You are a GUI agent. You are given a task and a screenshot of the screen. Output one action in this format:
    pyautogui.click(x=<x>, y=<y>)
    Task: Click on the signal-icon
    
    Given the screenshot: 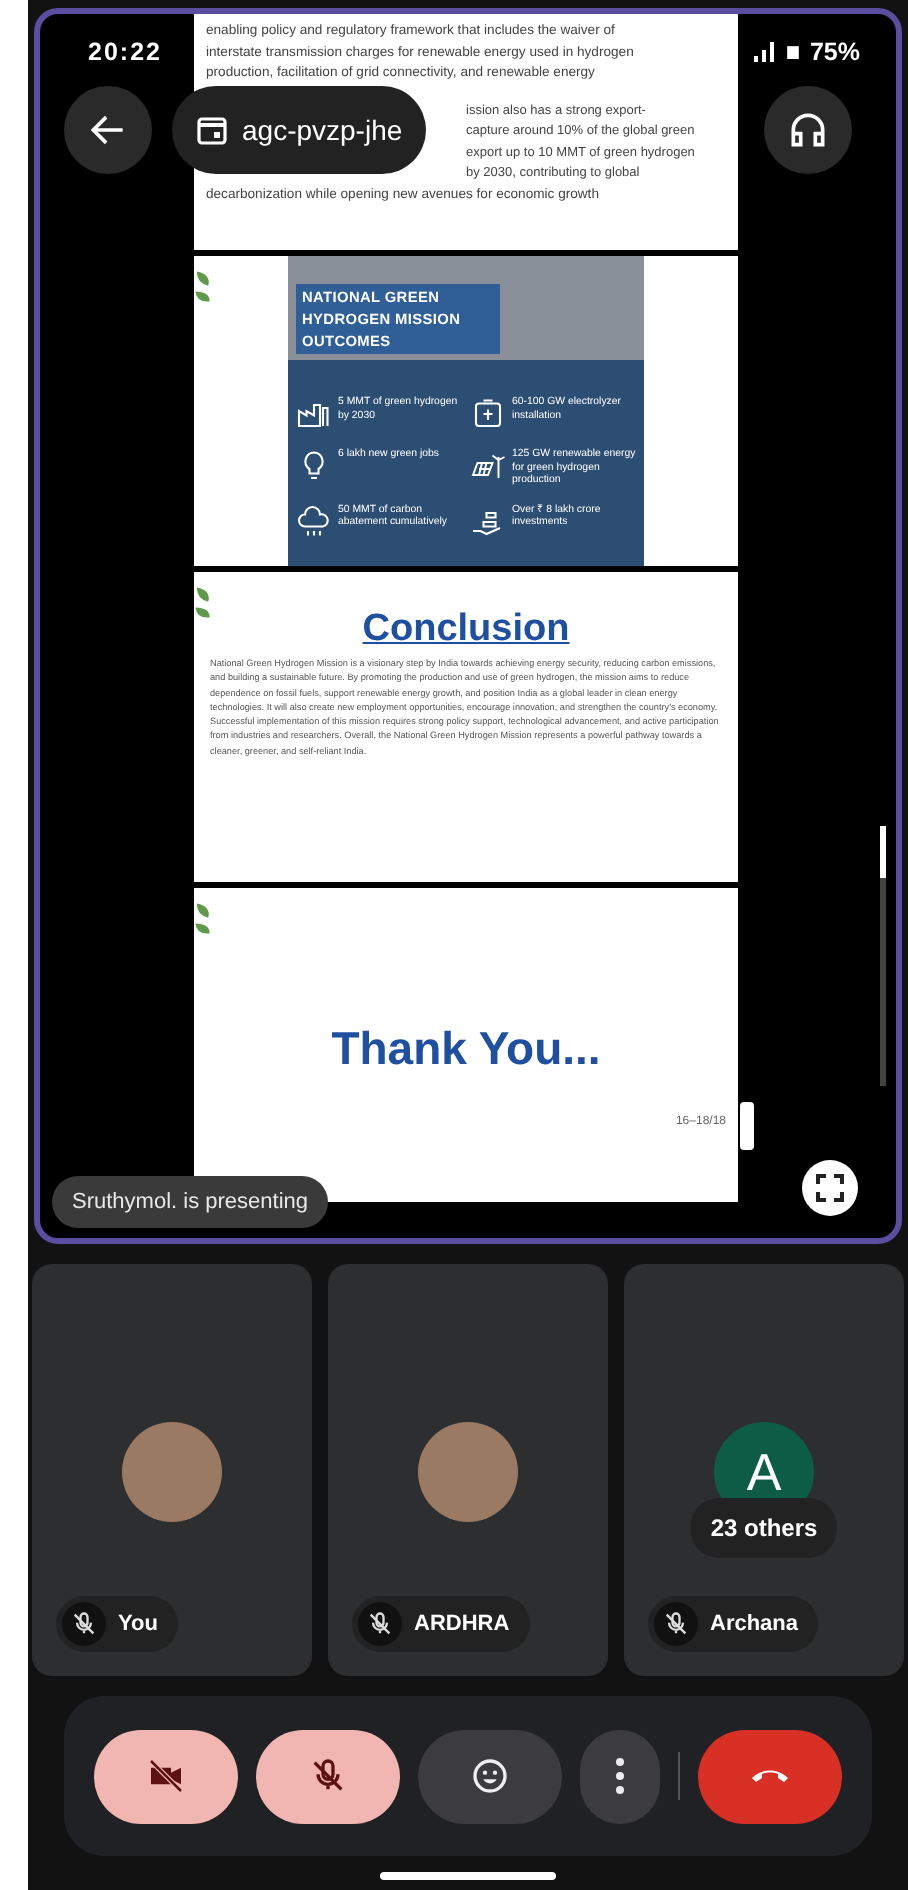 What is the action you would take?
    pyautogui.click(x=763, y=52)
    